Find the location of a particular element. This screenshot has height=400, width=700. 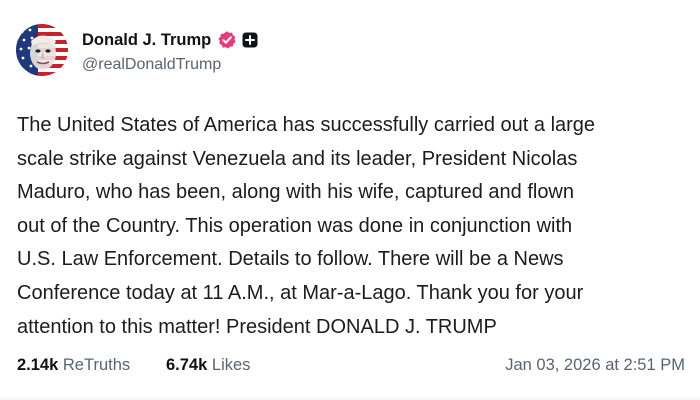

retruths-stat: 2.14k ReTruths is located at coordinates (73, 365).